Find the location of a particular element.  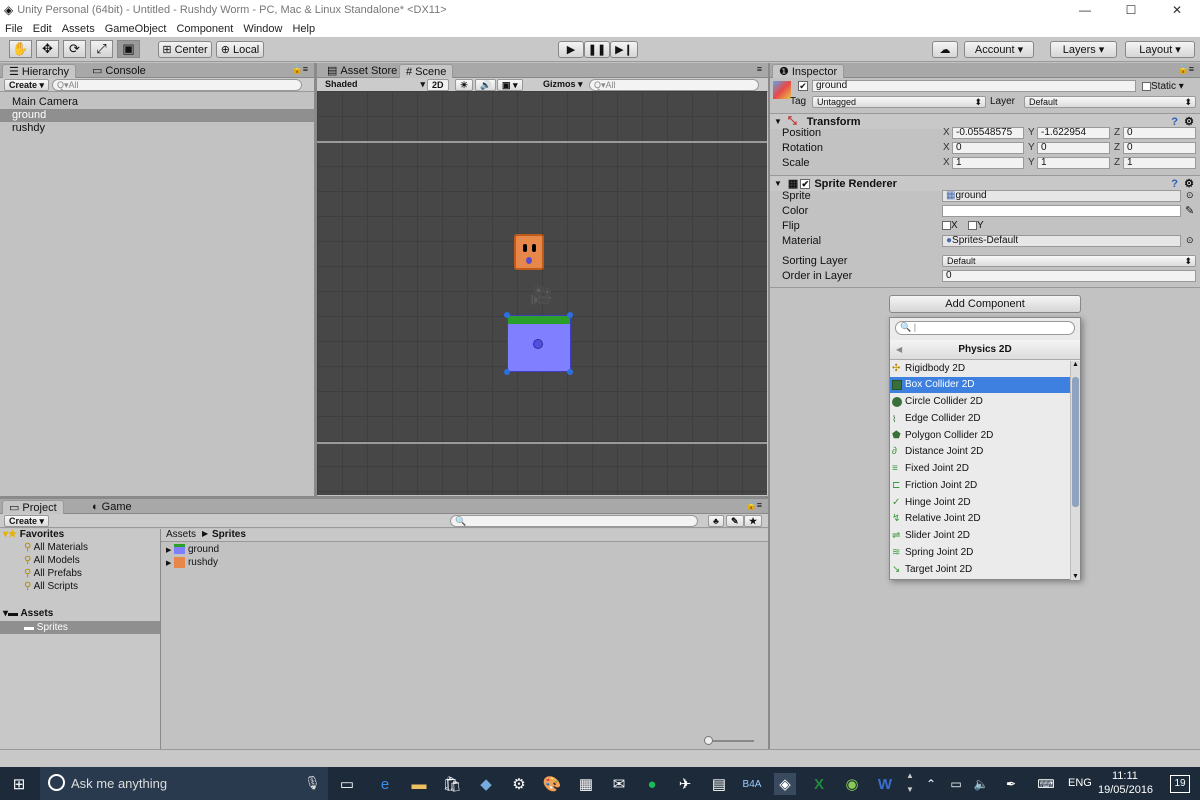

task-view-icon: ▭ is located at coordinates (347, 784).